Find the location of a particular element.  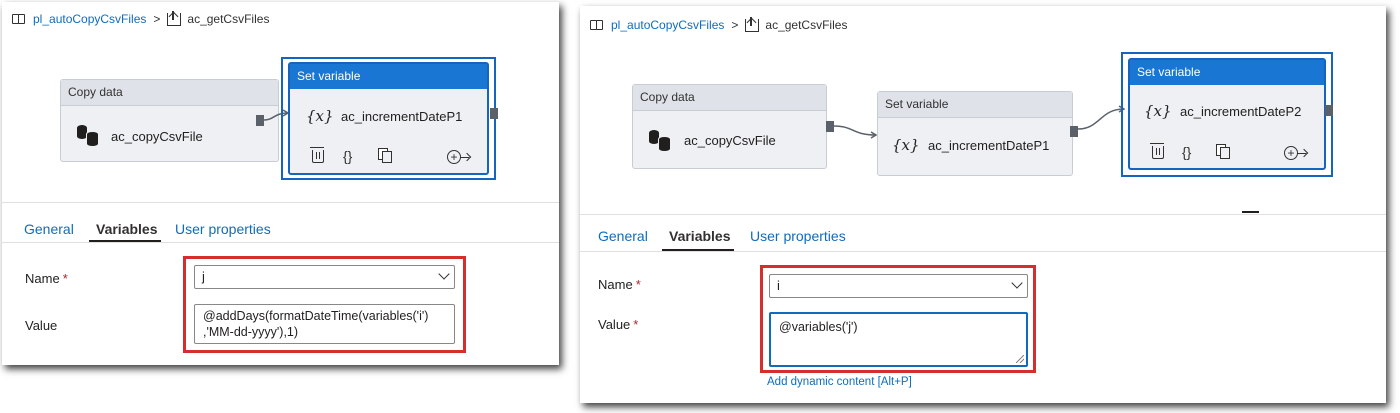

value-label: Value is located at coordinates (41, 325).